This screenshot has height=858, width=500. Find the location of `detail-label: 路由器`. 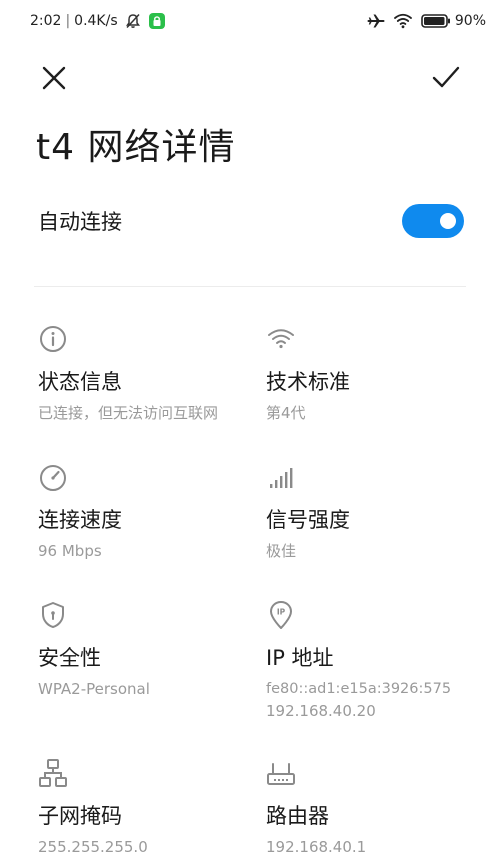

detail-label: 路由器 is located at coordinates (297, 816).